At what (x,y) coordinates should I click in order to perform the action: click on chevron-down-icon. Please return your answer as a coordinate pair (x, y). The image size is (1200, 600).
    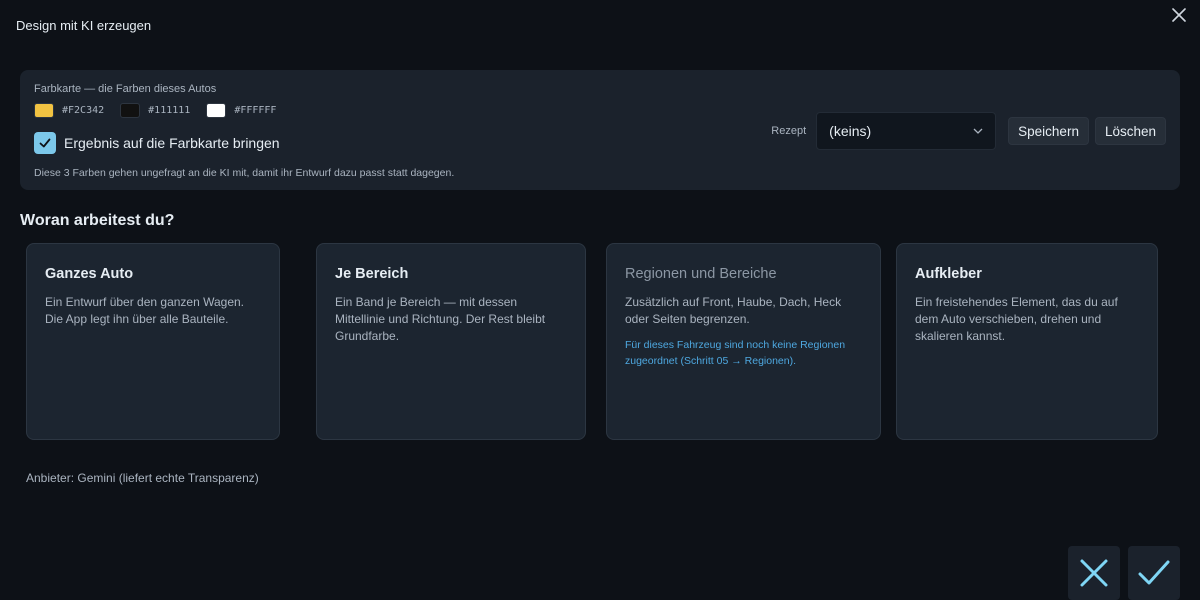
    Looking at the image, I should click on (978, 131).